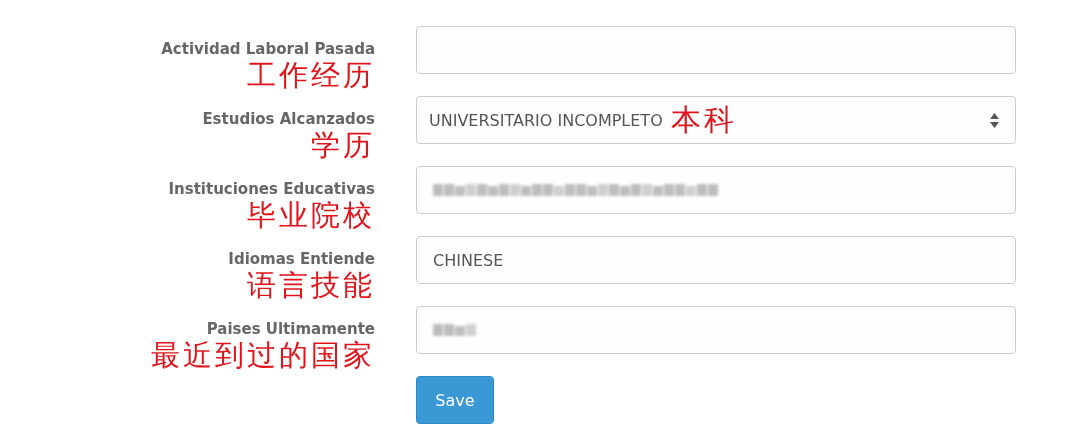  I want to click on annotation: 毕业院校, so click(311, 215).